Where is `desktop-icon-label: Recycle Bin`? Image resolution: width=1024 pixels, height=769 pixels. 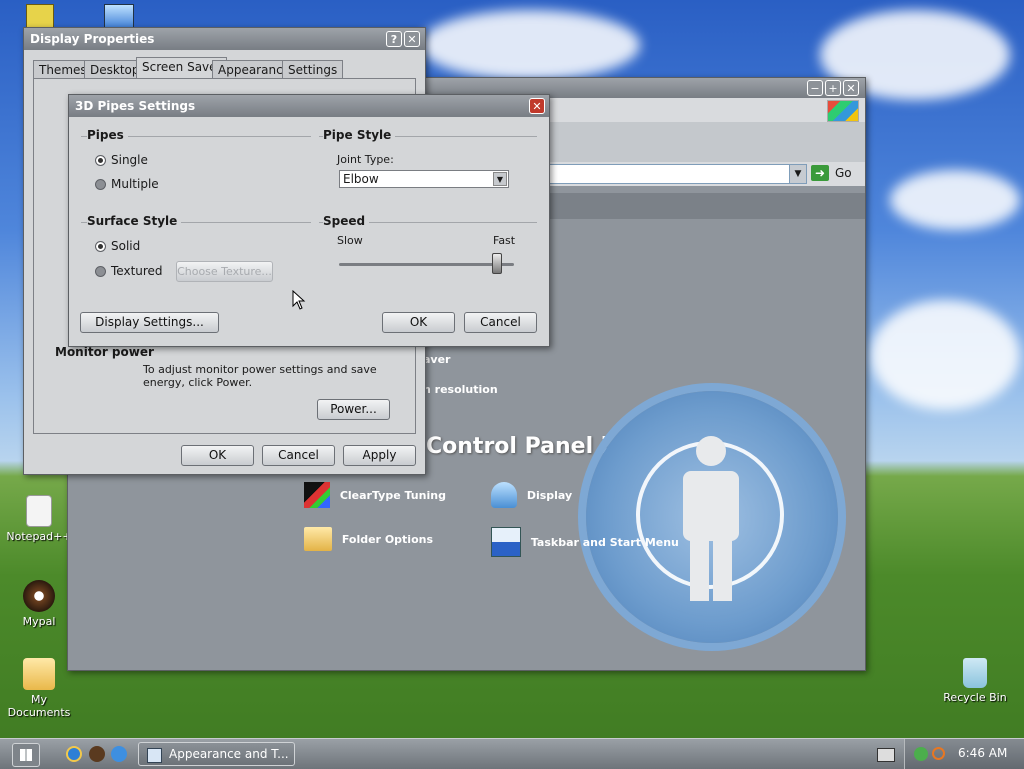
desktop-icon-label: Recycle Bin is located at coordinates (975, 697).